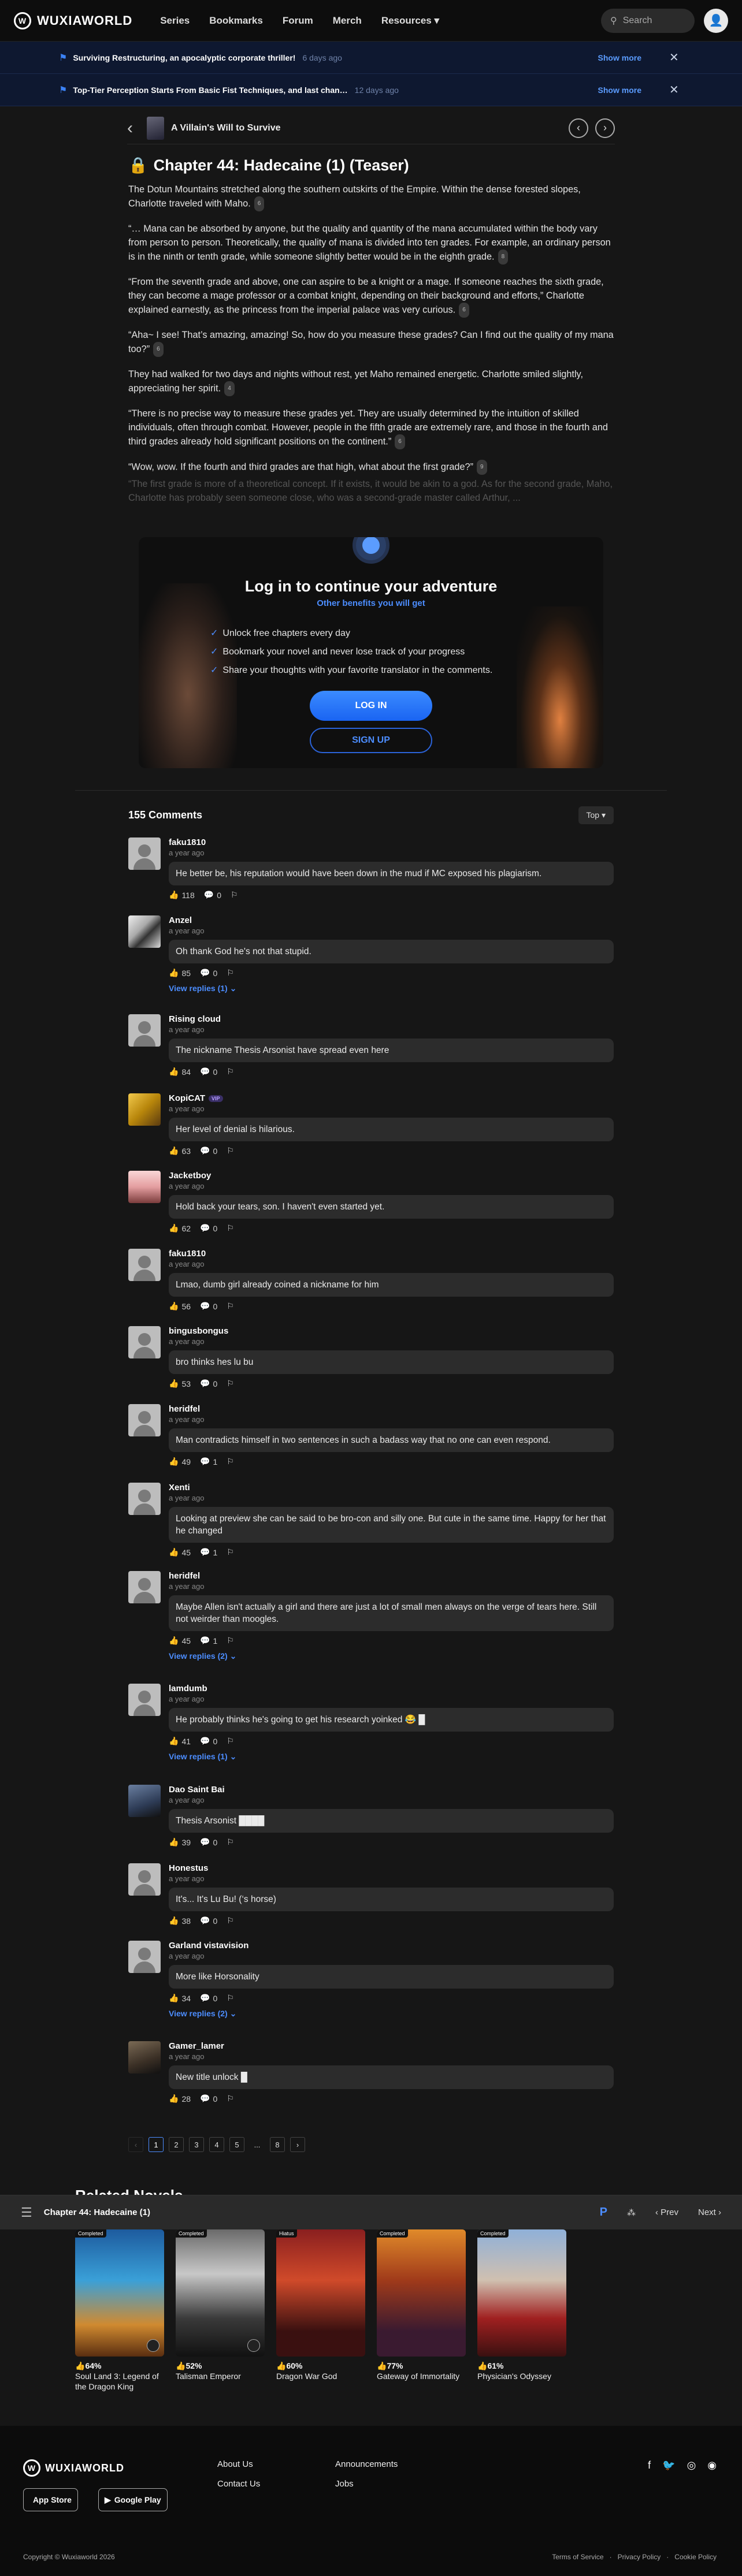 The image size is (742, 2576). What do you see at coordinates (180, 1921) in the screenshot?
I see `like-button: 👍 38` at bounding box center [180, 1921].